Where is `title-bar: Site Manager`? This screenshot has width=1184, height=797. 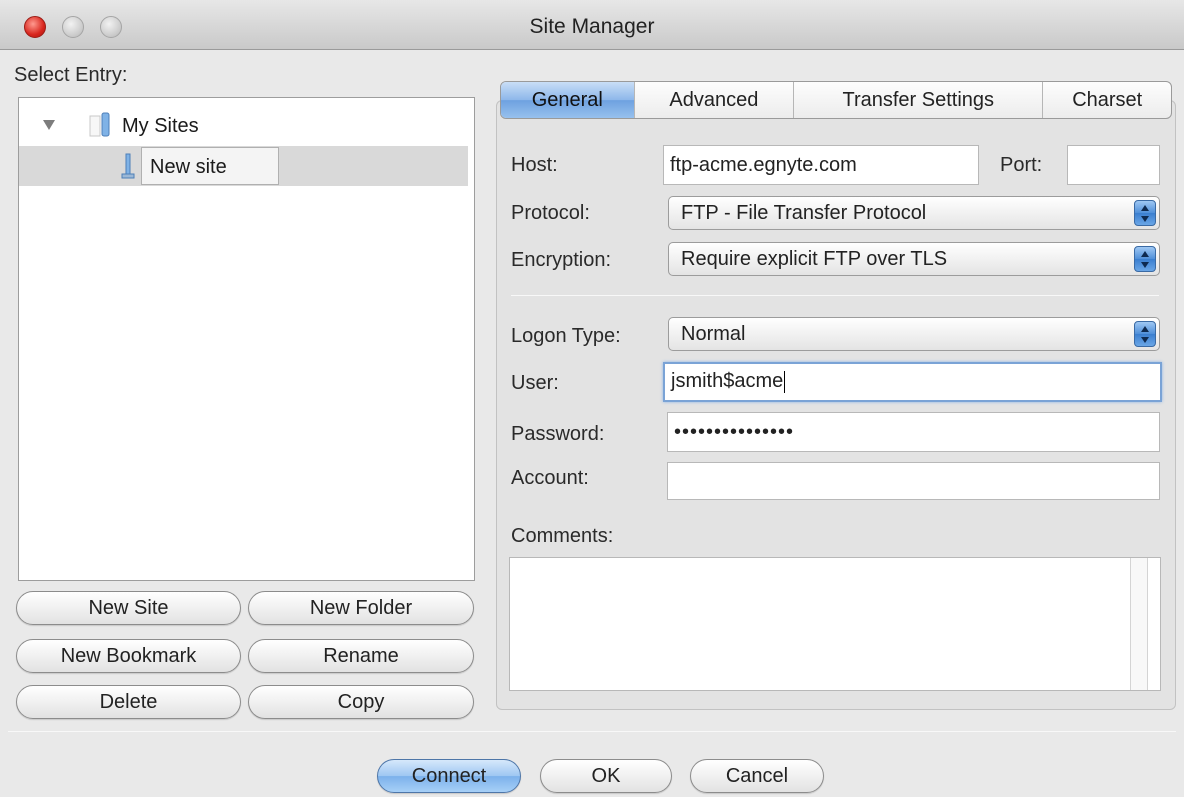
title-bar: Site Manager is located at coordinates (592, 25).